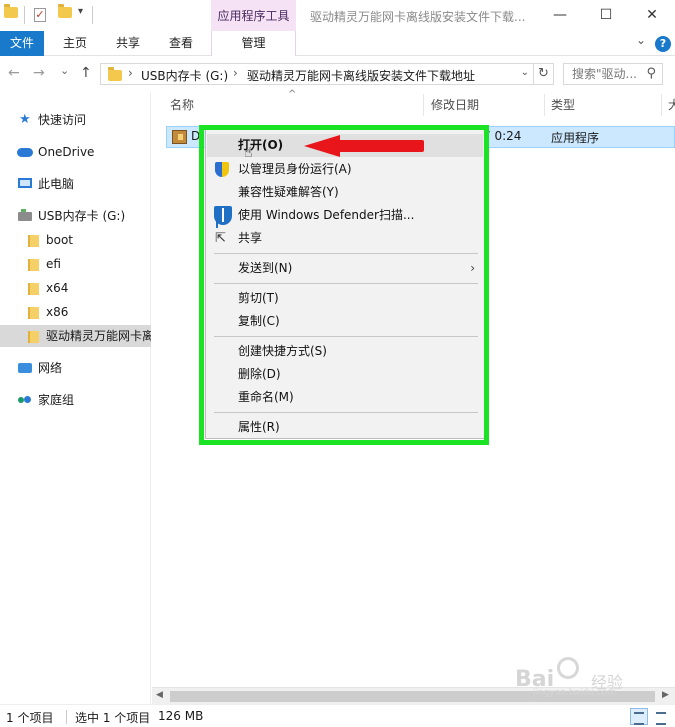 This screenshot has width=675, height=727. Describe the element at coordinates (56, 400) in the screenshot. I see `nav-item-label: 家庭组` at that location.